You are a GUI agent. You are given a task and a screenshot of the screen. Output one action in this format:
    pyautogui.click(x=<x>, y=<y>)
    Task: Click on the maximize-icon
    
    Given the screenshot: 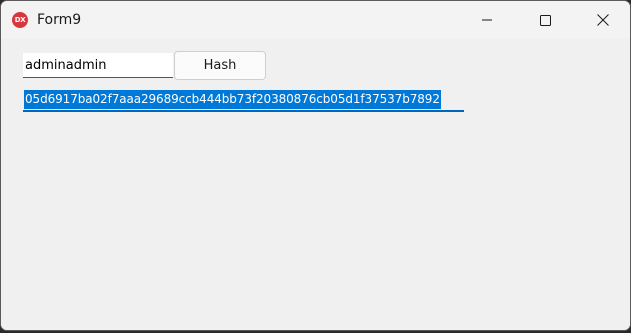 What is the action you would take?
    pyautogui.click(x=545, y=20)
    